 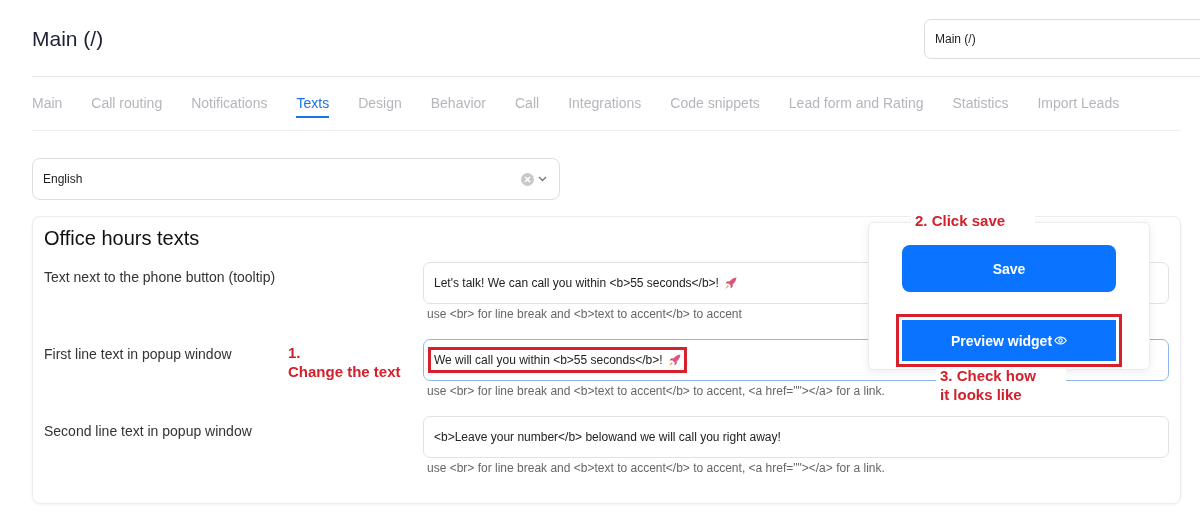 I want to click on language-select: English, so click(x=296, y=179).